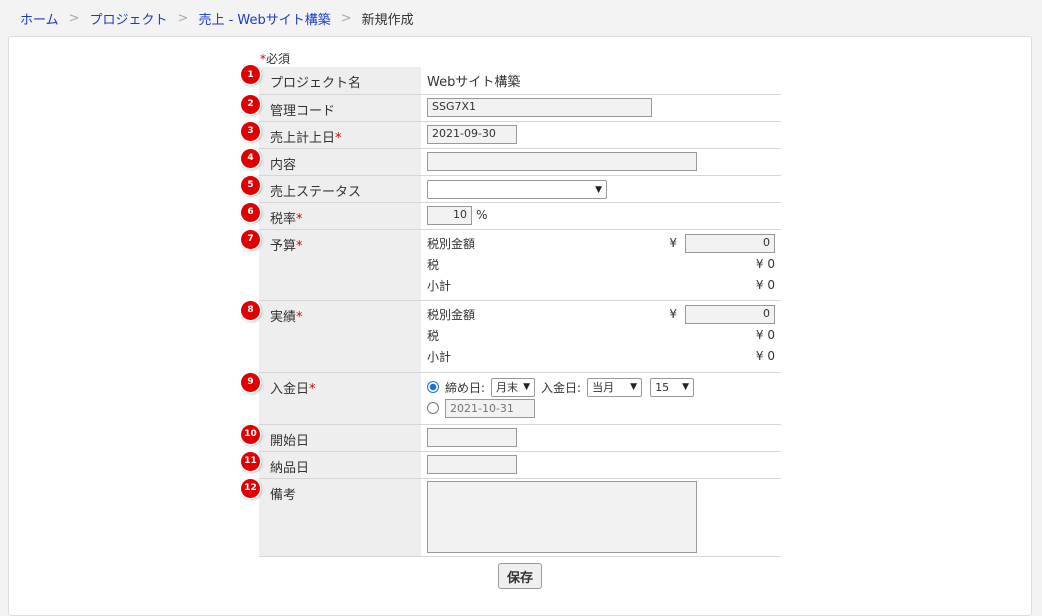 The width and height of the screenshot is (1042, 616). I want to click on budget-tax-label: 税, so click(433, 264).